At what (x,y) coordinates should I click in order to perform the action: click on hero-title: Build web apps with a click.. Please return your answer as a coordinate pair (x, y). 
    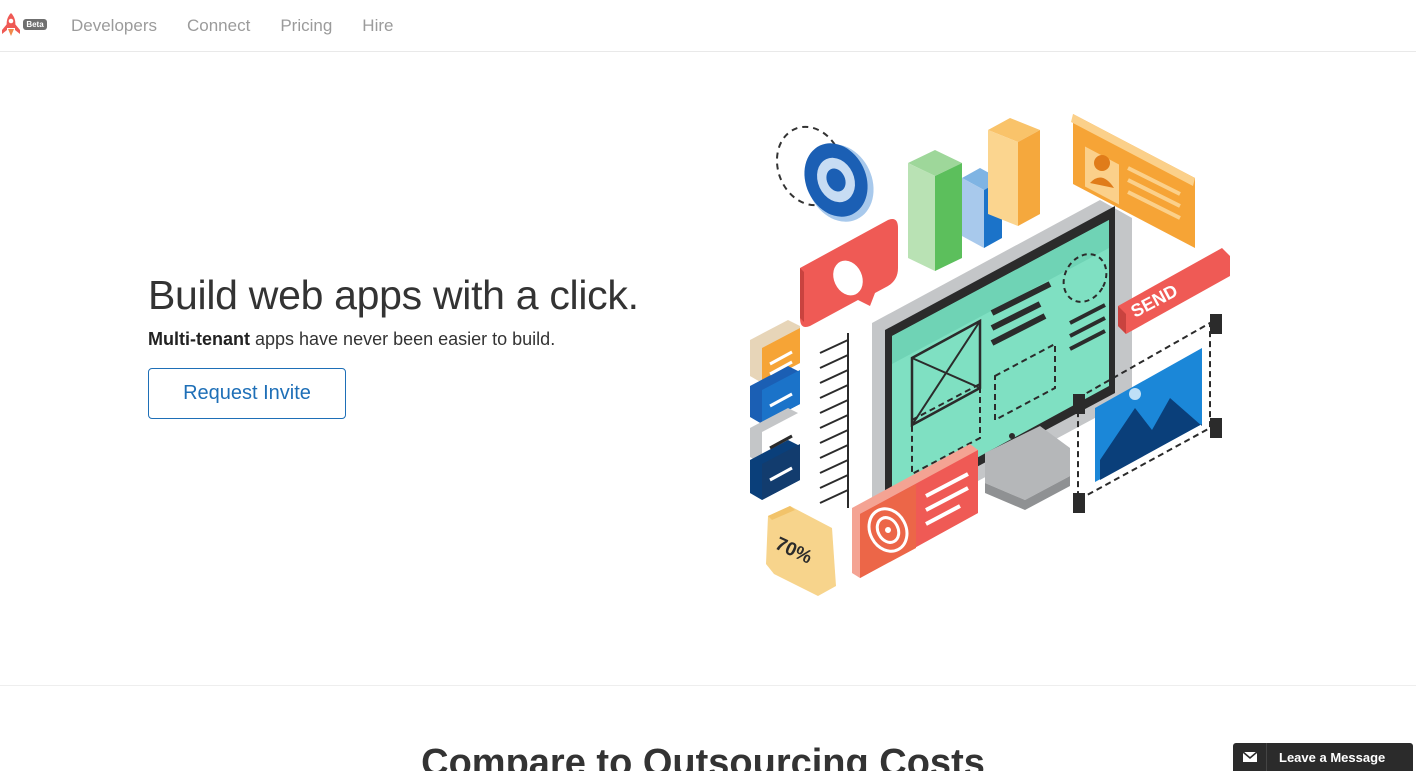
    Looking at the image, I should click on (393, 295).